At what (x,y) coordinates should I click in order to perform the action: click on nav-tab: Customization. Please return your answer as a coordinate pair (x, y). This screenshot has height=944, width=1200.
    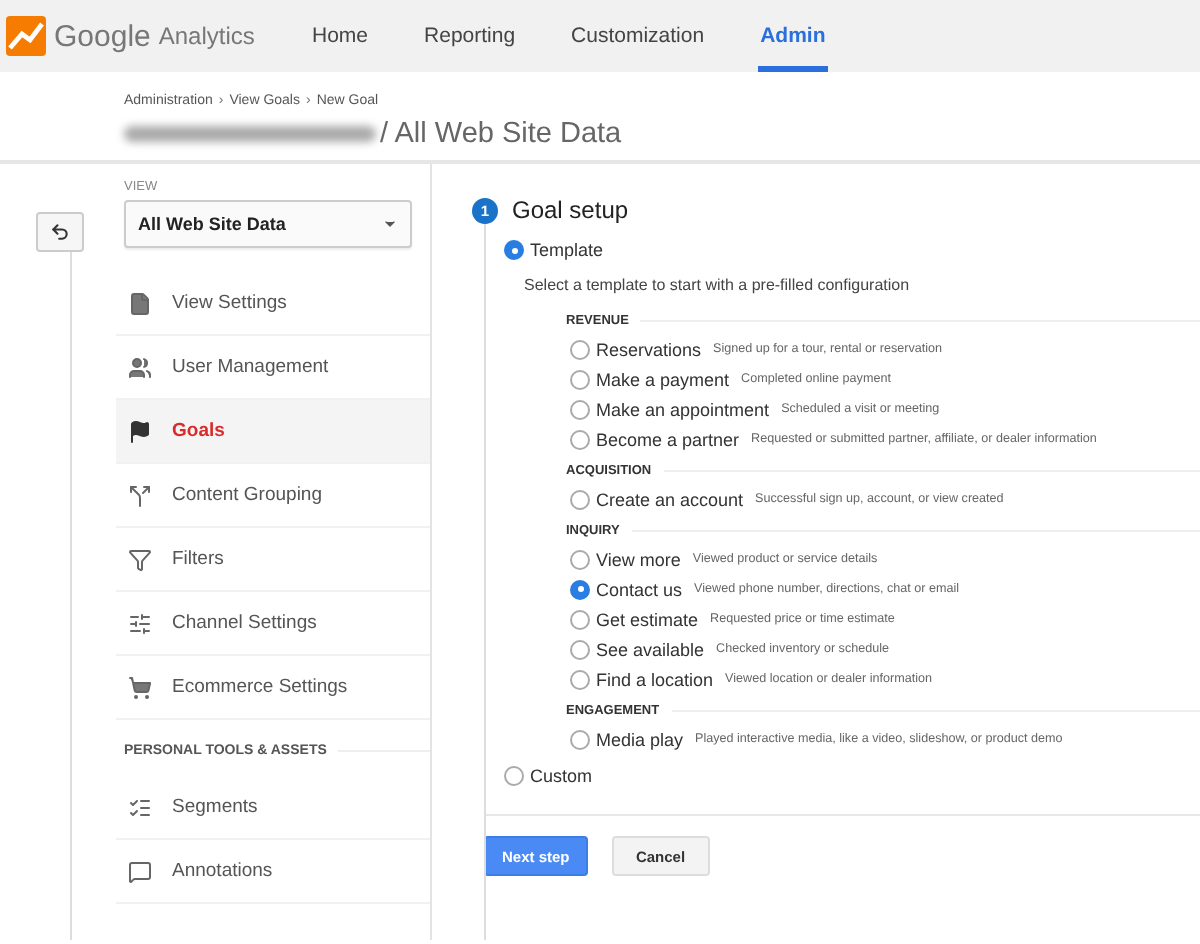
    Looking at the image, I should click on (638, 36).